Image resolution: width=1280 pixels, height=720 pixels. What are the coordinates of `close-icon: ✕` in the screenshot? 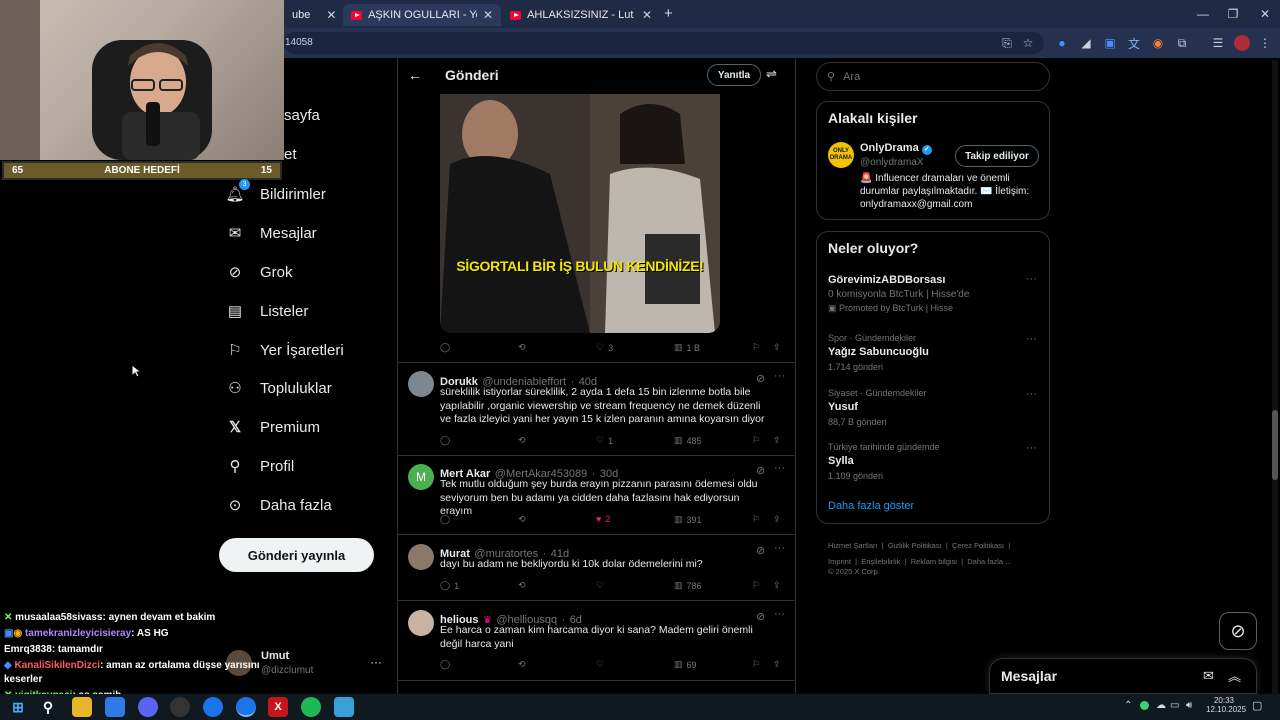 It's located at (488, 15).